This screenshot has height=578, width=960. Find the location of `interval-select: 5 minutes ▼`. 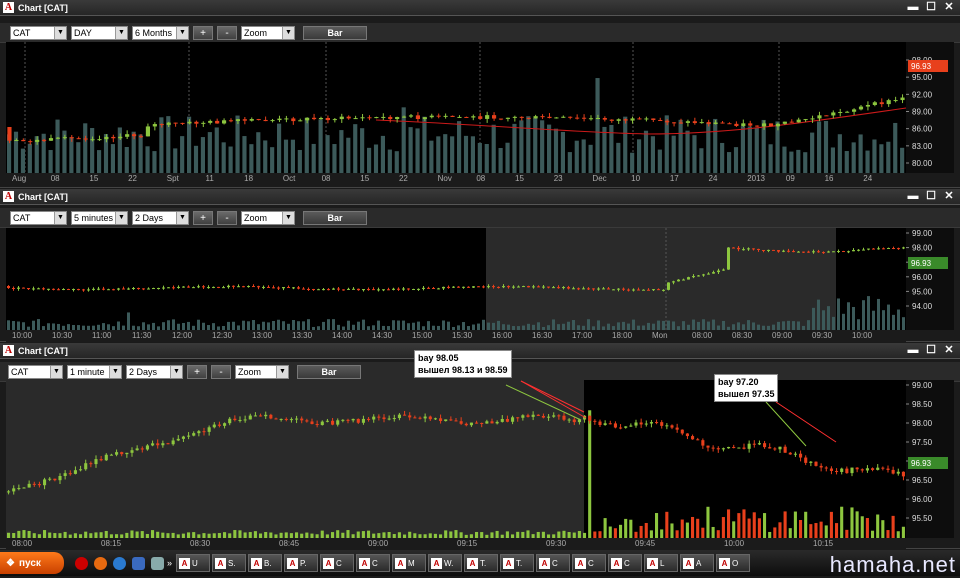

interval-select: 5 minutes ▼ is located at coordinates (99, 217).